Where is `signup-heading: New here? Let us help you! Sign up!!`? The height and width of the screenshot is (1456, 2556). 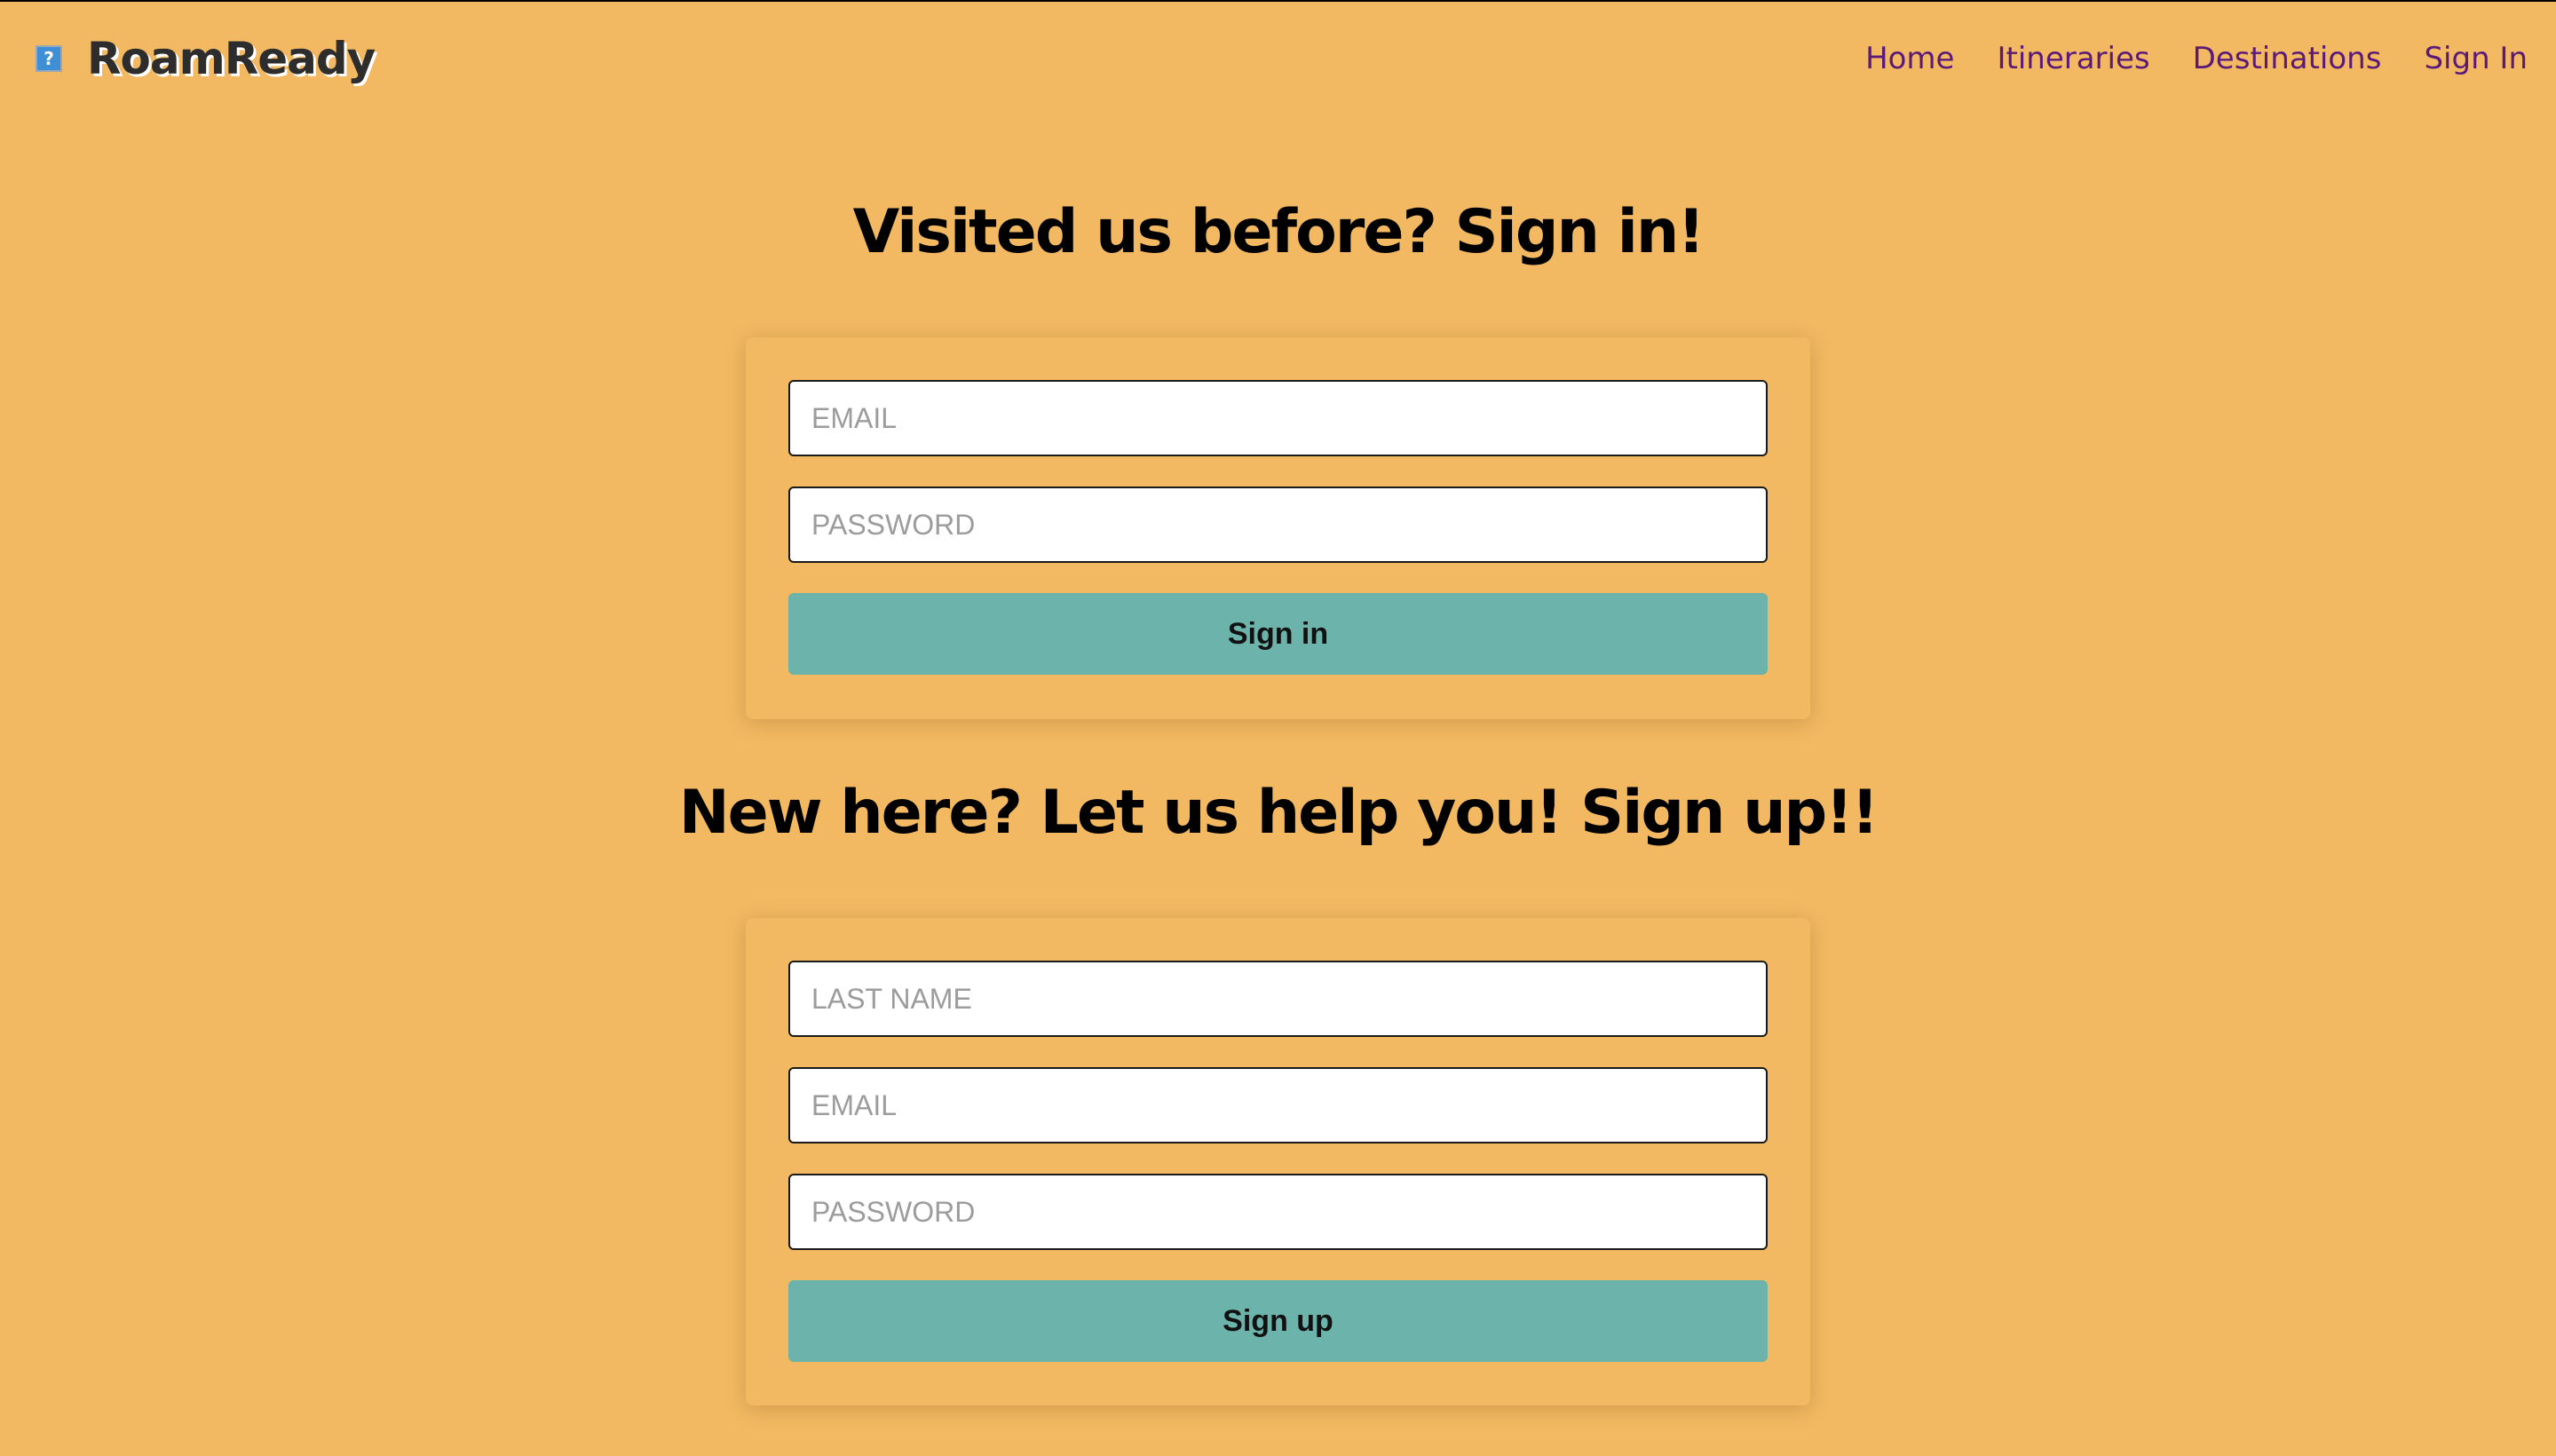
signup-heading: New here? Let us help you! Sign up!! is located at coordinates (1278, 813).